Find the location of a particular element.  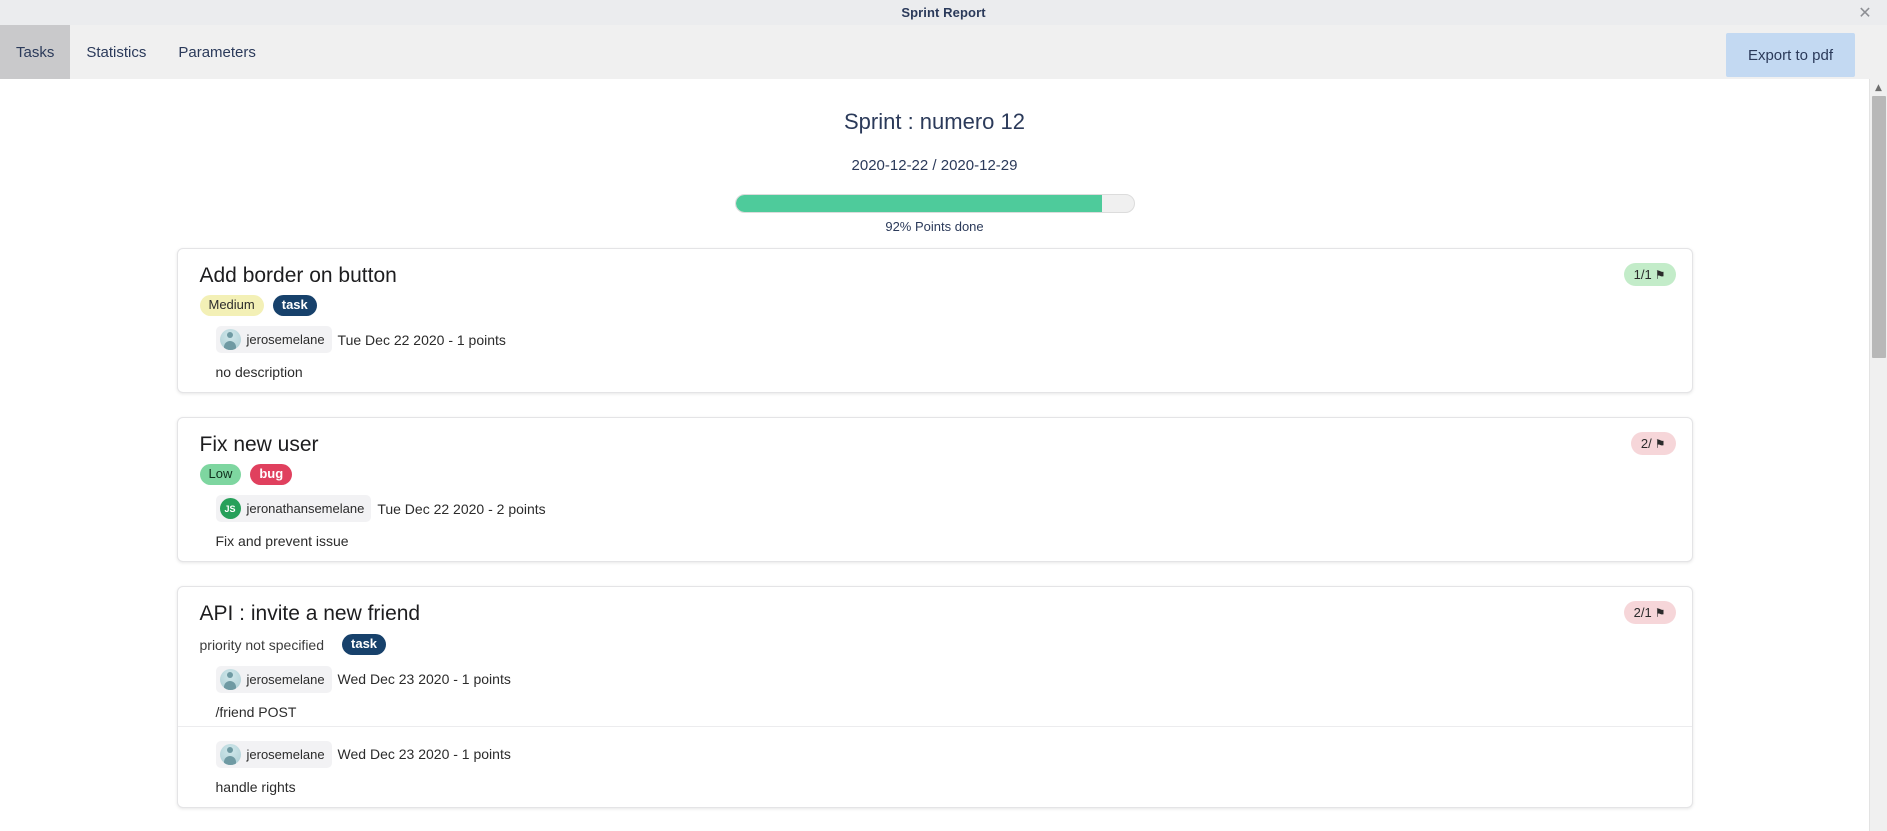

export-to-pdf-label: Export to pdf is located at coordinates (1790, 55).